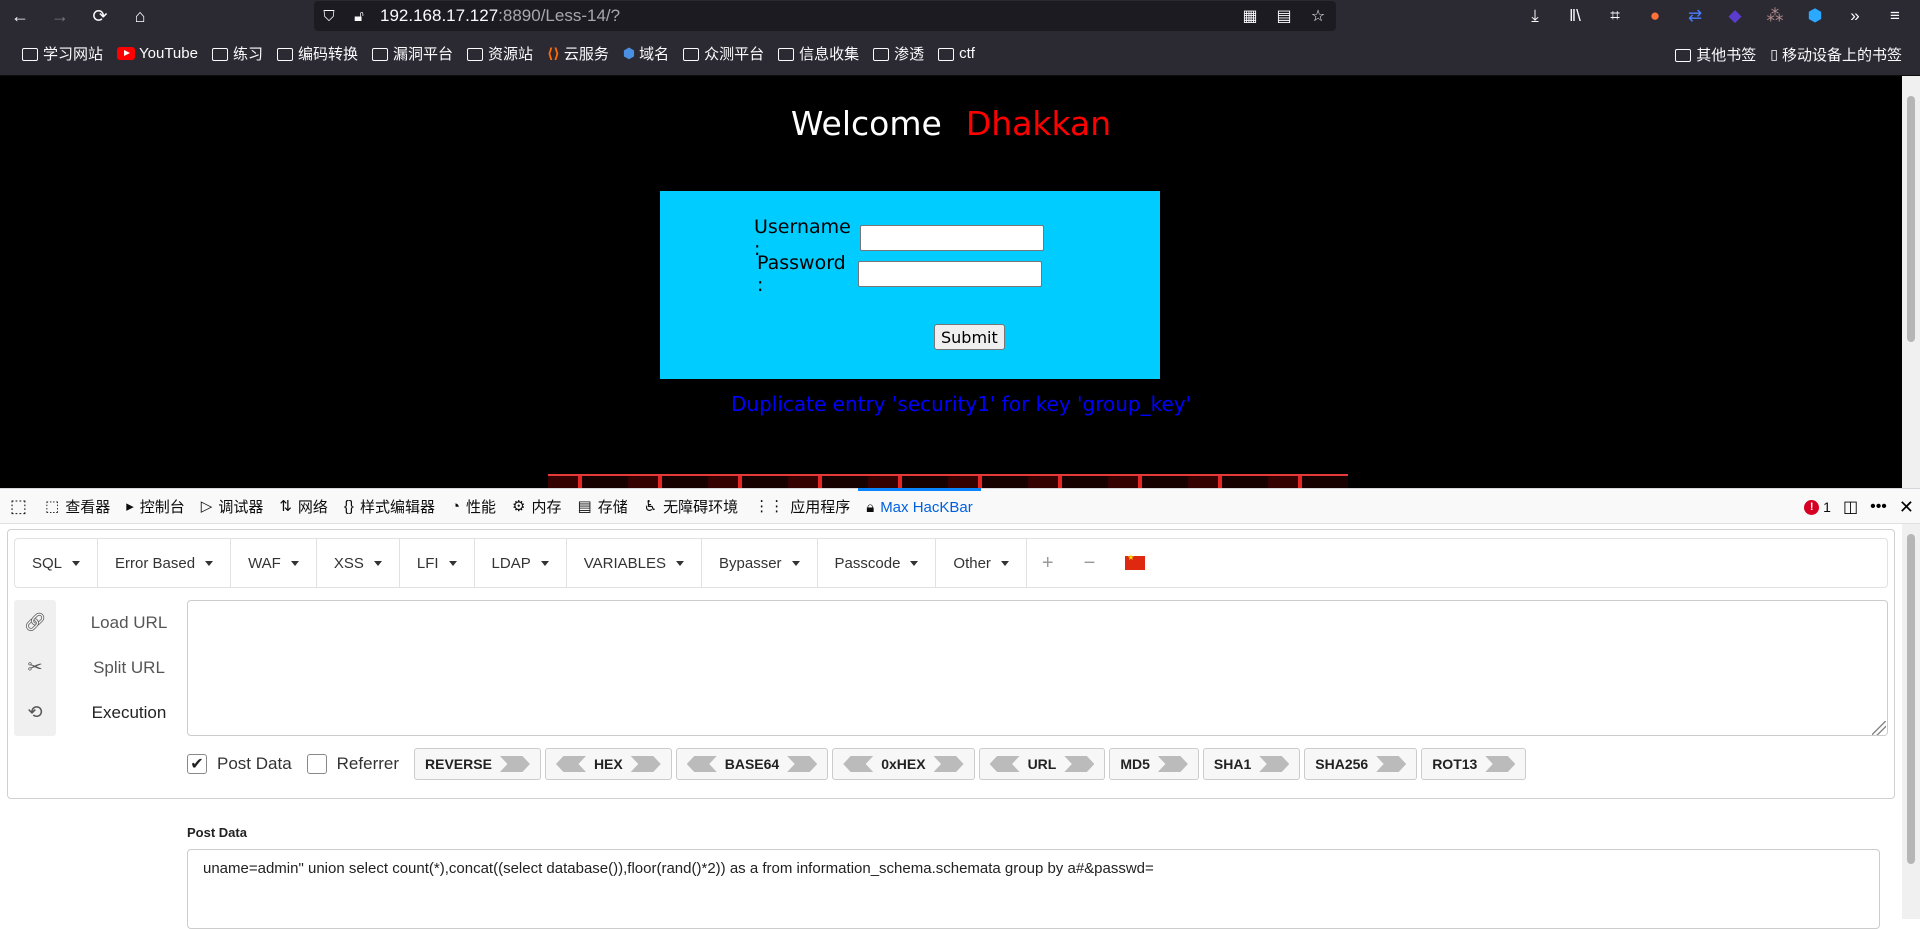 Image resolution: width=1920 pixels, height=929 pixels. What do you see at coordinates (389, 506) in the screenshot?
I see `devtools-tab: {} 样式编辑器` at bounding box center [389, 506].